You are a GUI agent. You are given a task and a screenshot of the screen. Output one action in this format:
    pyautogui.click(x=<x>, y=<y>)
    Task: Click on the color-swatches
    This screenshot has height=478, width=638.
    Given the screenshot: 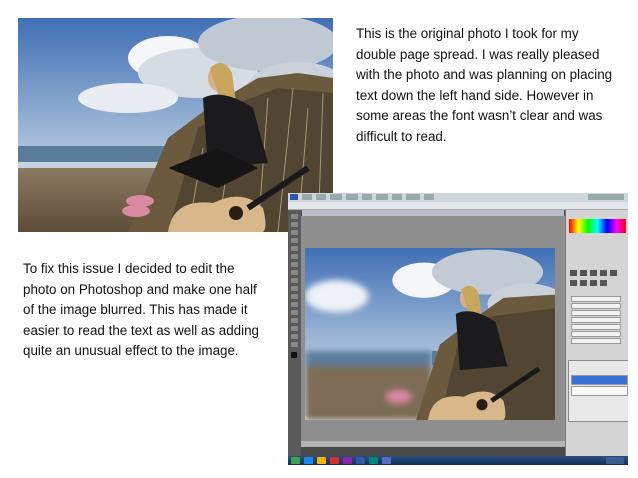 What is the action you would take?
    pyautogui.click(x=597, y=226)
    